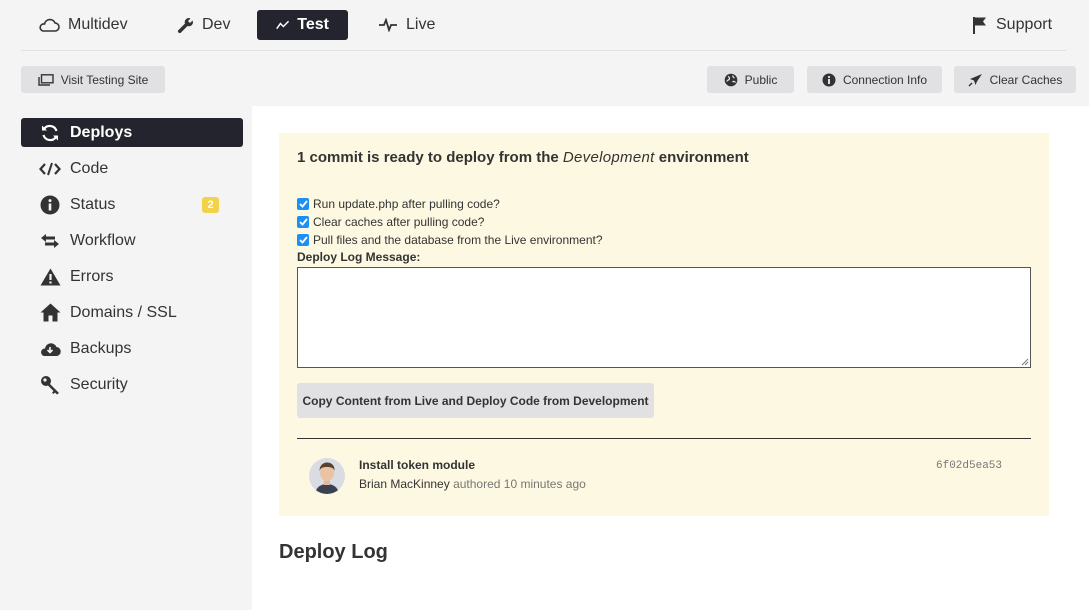 The height and width of the screenshot is (610, 1089). I want to click on visit-testing-site-button: Visit Testing Site, so click(93, 79).